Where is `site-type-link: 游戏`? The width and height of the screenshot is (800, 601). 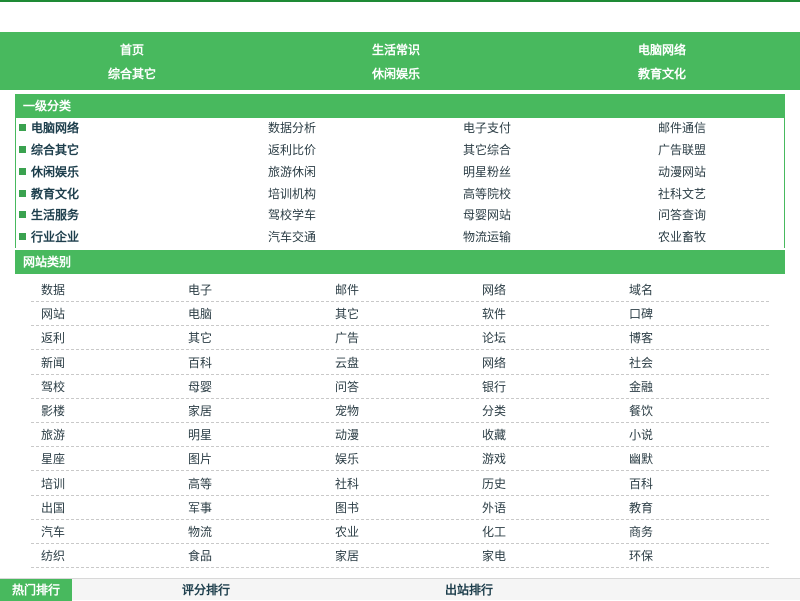
site-type-link: 游戏 is located at coordinates (494, 459).